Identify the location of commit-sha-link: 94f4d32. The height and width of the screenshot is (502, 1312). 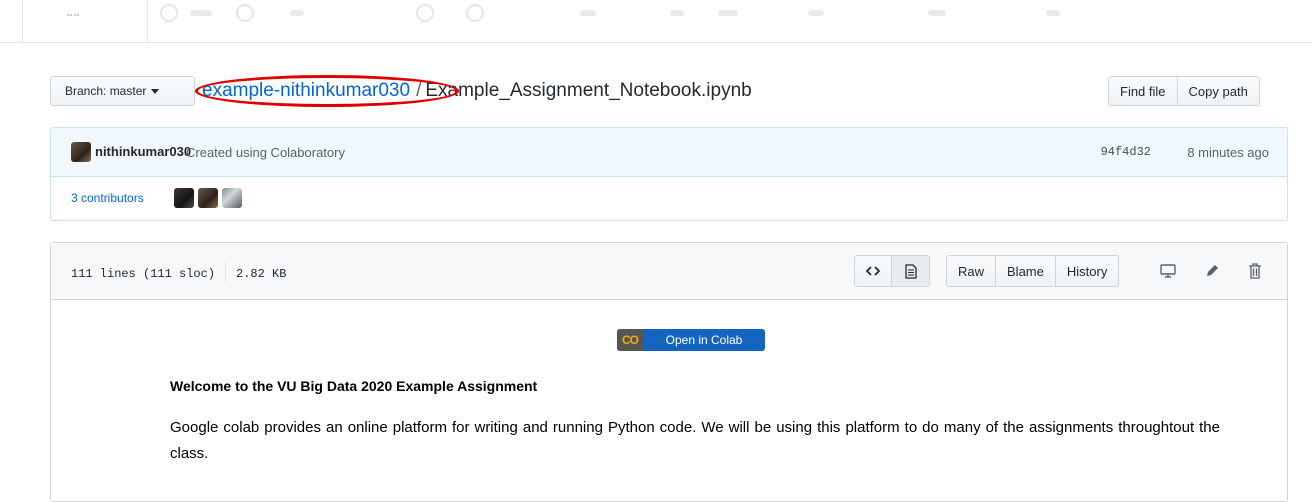
(1126, 152).